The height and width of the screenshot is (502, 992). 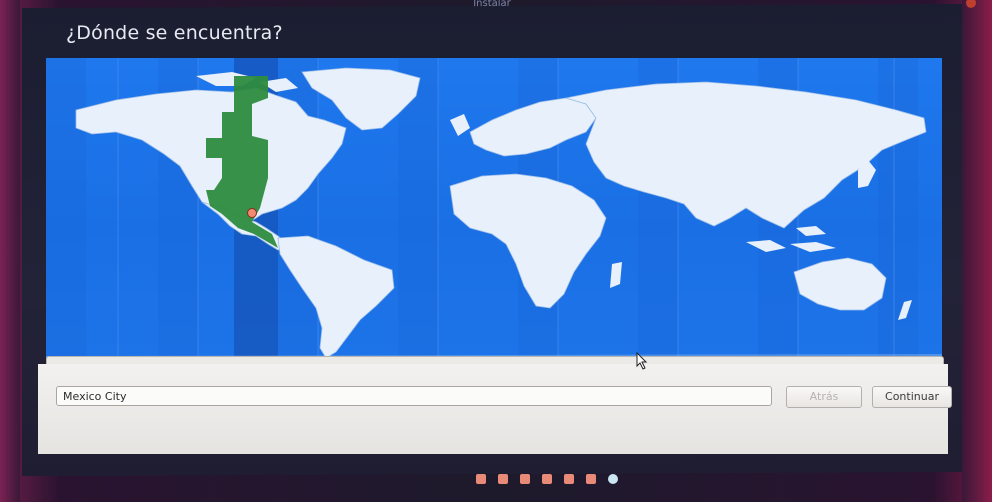 I want to click on mouse-pointer-icon, so click(x=642, y=361).